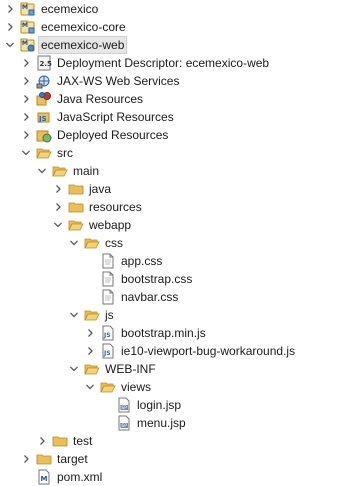 Image resolution: width=356 pixels, height=486 pixels. I want to click on tree-item: Java Resources, so click(178, 99).